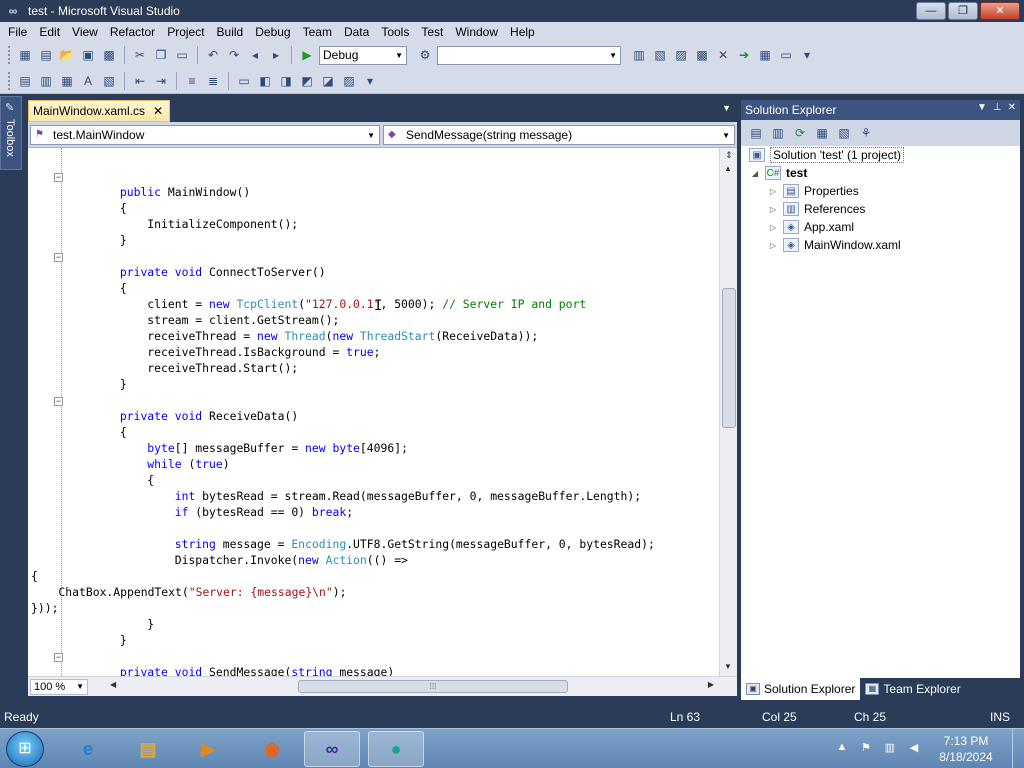 The width and height of the screenshot is (1024, 768). I want to click on next-bookmark-icon: ◨, so click(286, 81).